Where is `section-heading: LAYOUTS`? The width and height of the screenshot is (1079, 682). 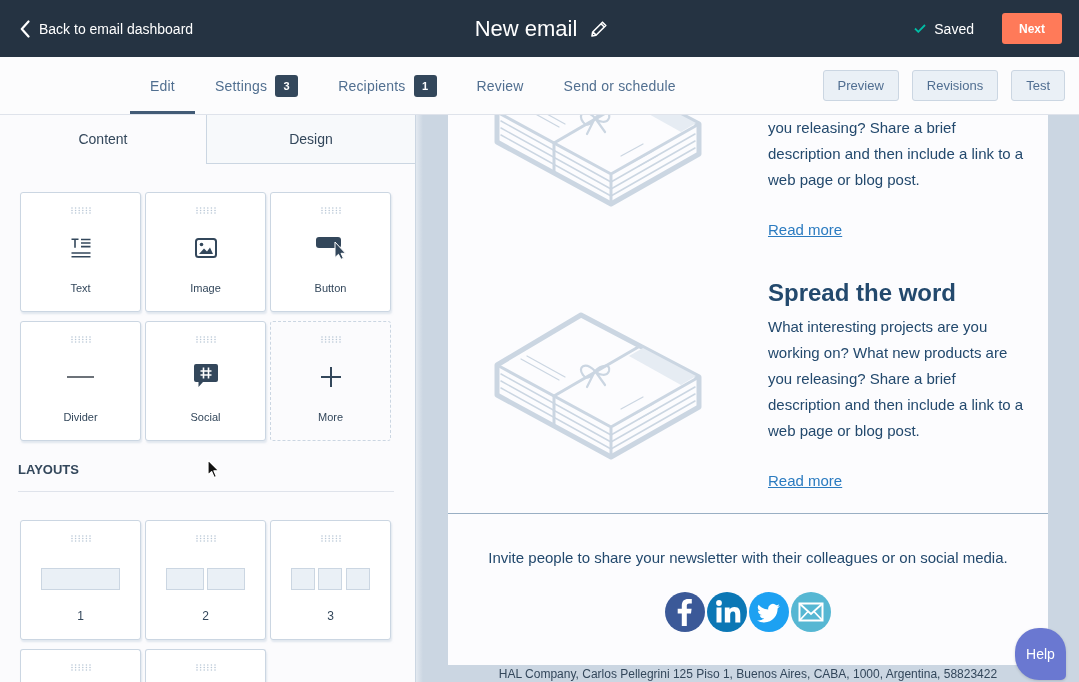
section-heading: LAYOUTS is located at coordinates (48, 470).